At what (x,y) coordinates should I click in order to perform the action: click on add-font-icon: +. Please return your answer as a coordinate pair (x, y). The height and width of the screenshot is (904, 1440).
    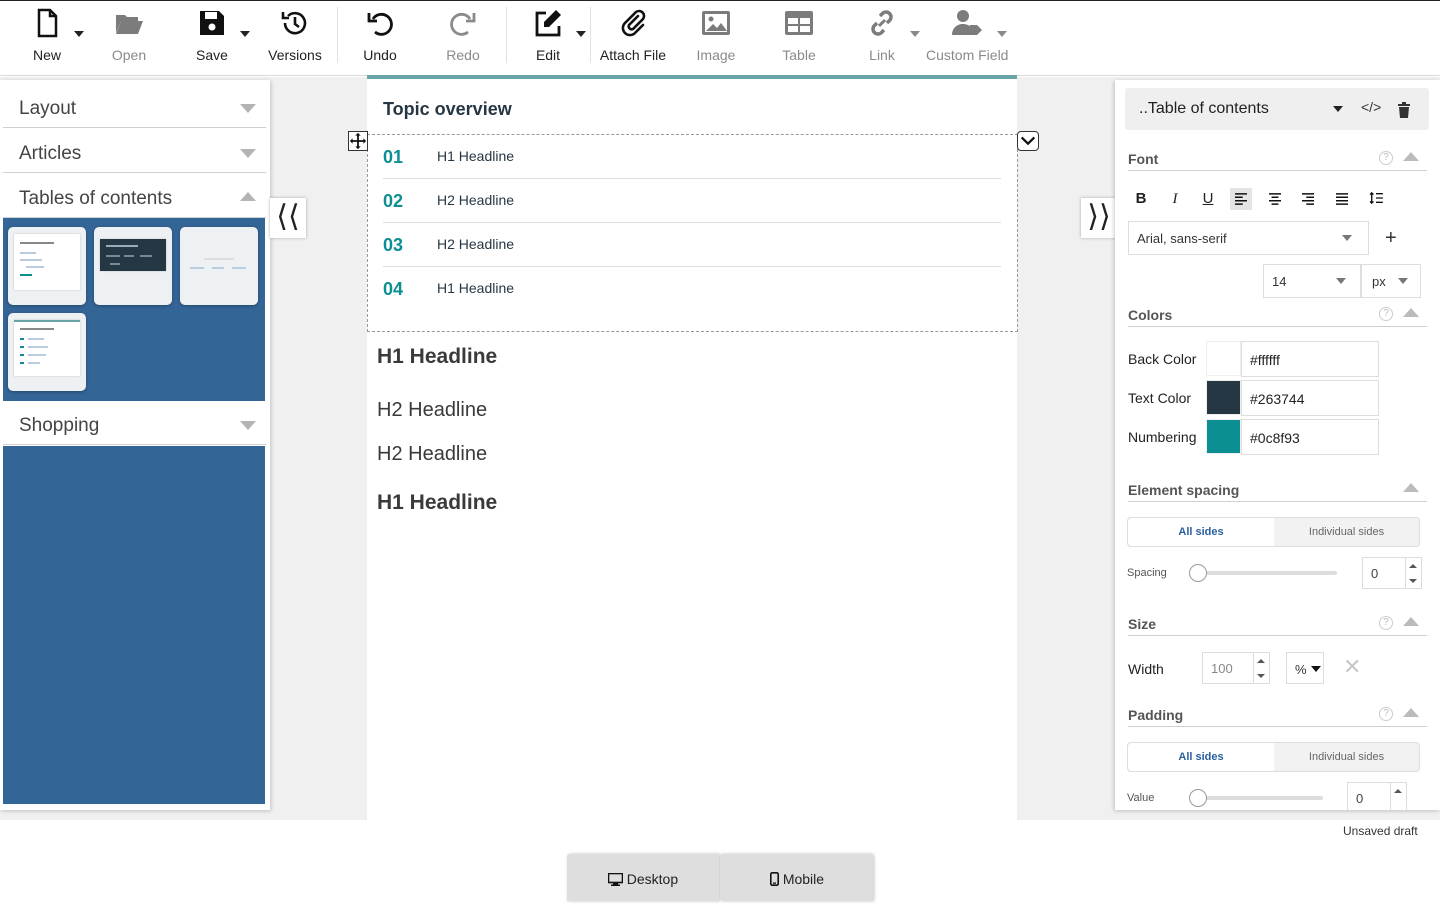
    Looking at the image, I should click on (1391, 238).